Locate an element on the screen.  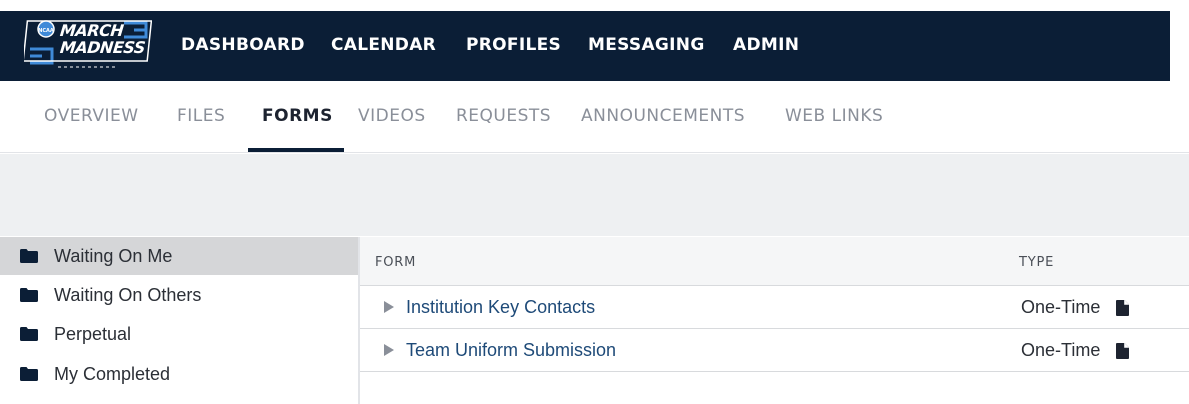
column-header-form: FORM is located at coordinates (395, 262).